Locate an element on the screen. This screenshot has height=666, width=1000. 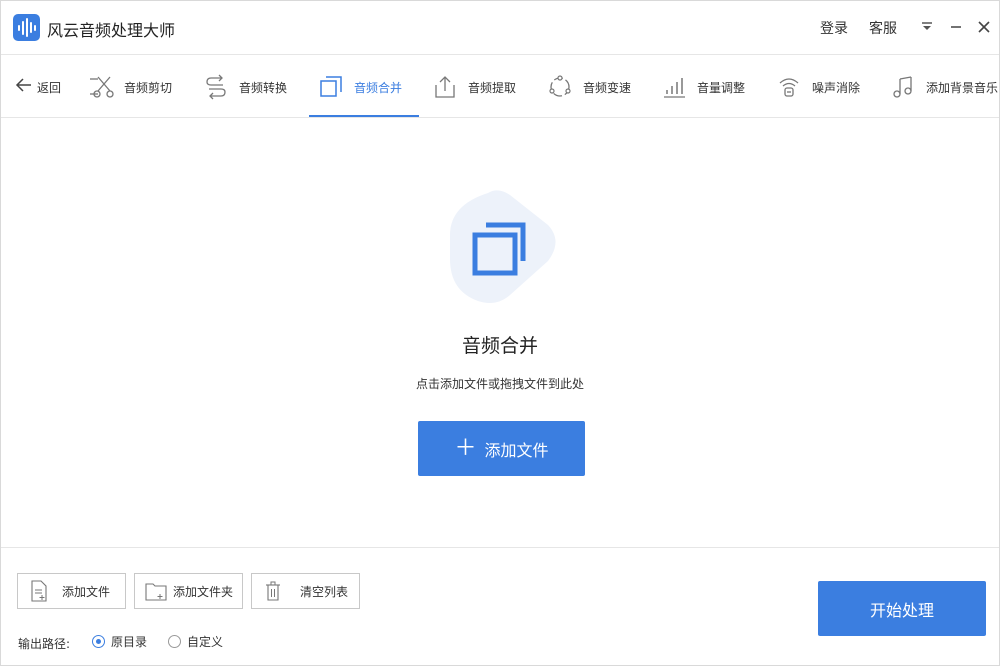
add-folder-button: 添加文件夹 is located at coordinates (188, 591).